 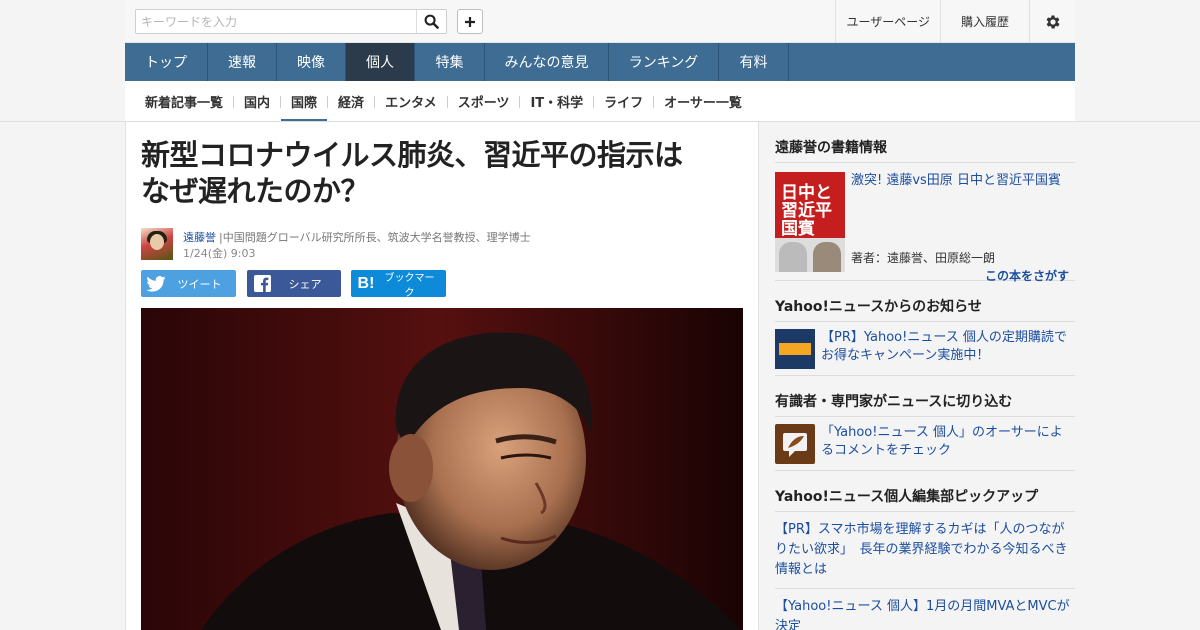 I want to click on title-line-1: 新型コロナウイルス肺炎、習近平の指示は, so click(x=412, y=156).